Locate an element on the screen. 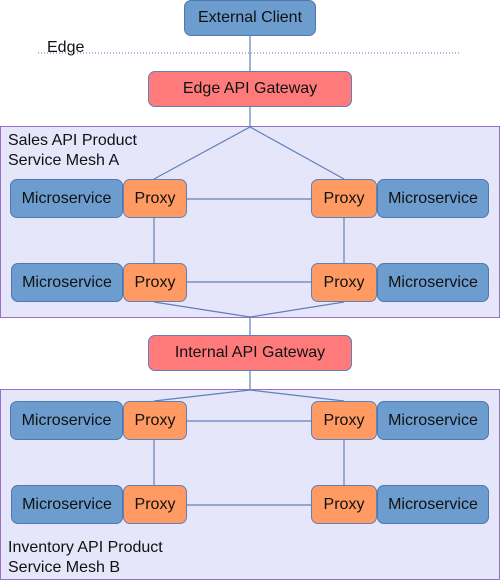 The image size is (500, 581). mesh-a-microservice-top-right: Microservice is located at coordinates (433, 198).